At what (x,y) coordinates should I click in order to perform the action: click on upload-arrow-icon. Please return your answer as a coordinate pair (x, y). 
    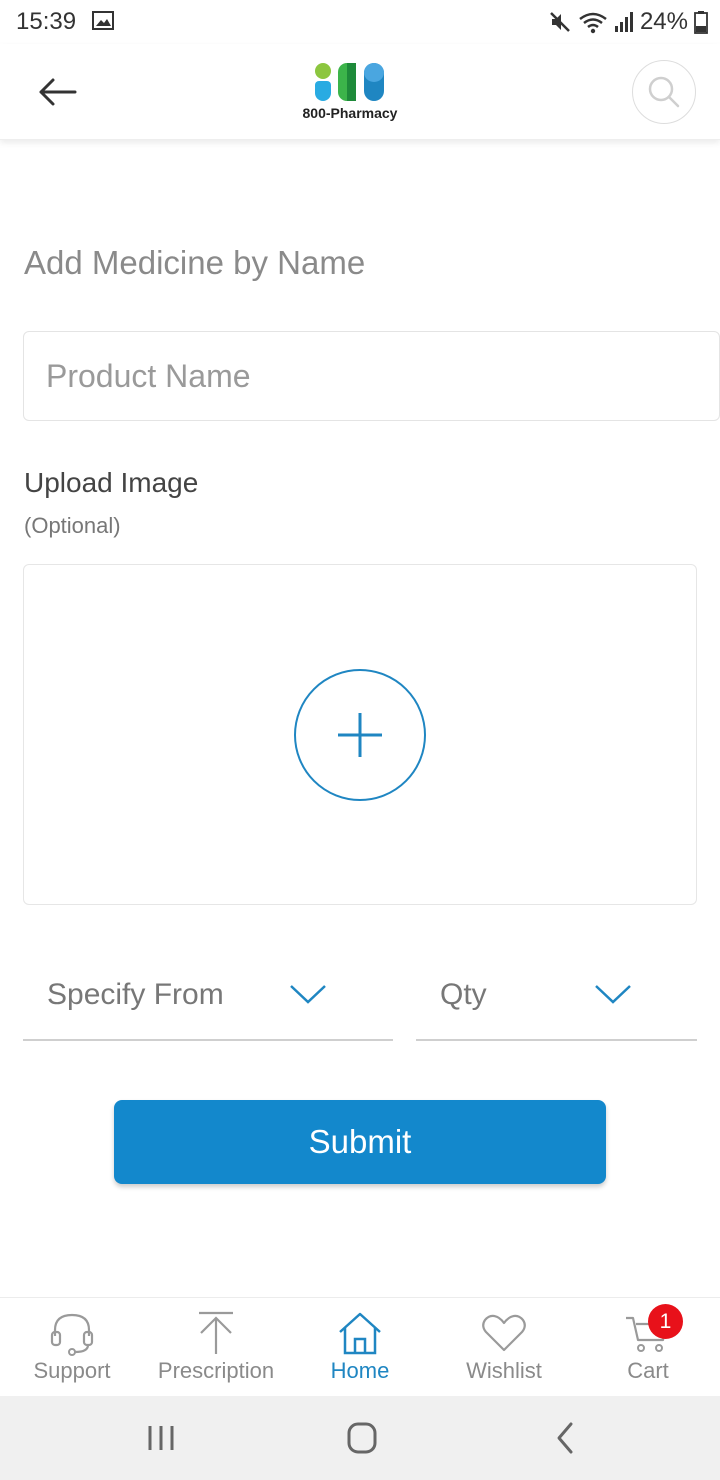
    Looking at the image, I should click on (216, 1332).